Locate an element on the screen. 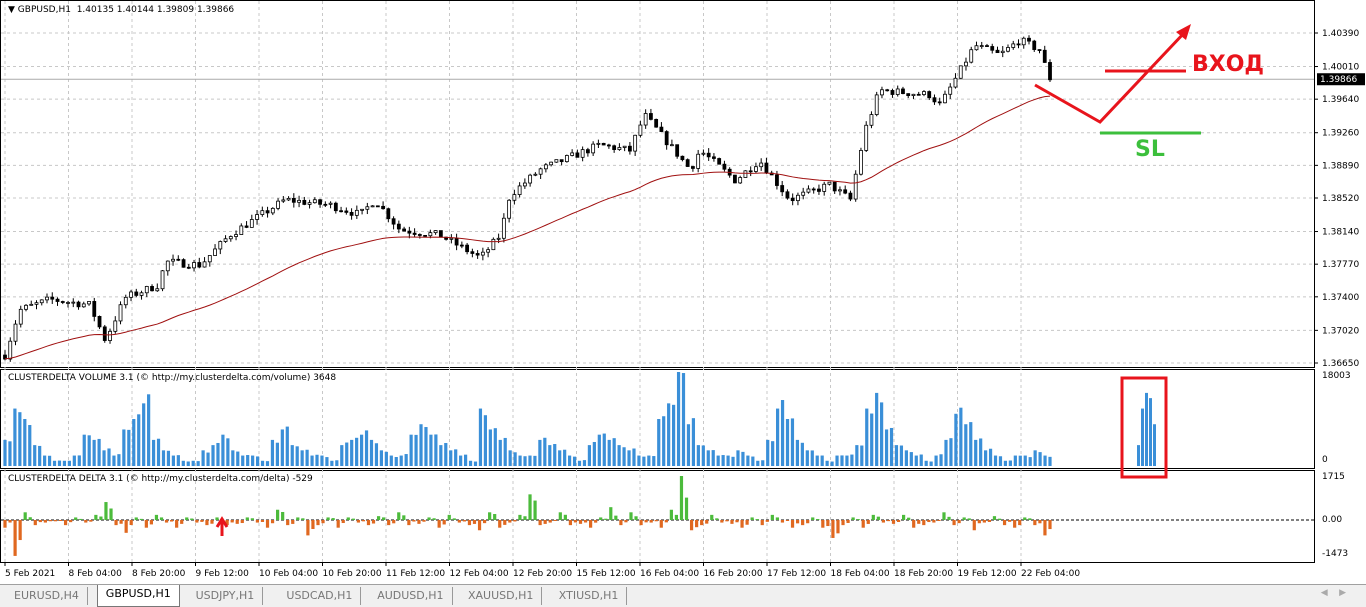 This screenshot has height=607, width=1366. tab-usdcad-h1: USDCAD,H1 is located at coordinates (320, 596).